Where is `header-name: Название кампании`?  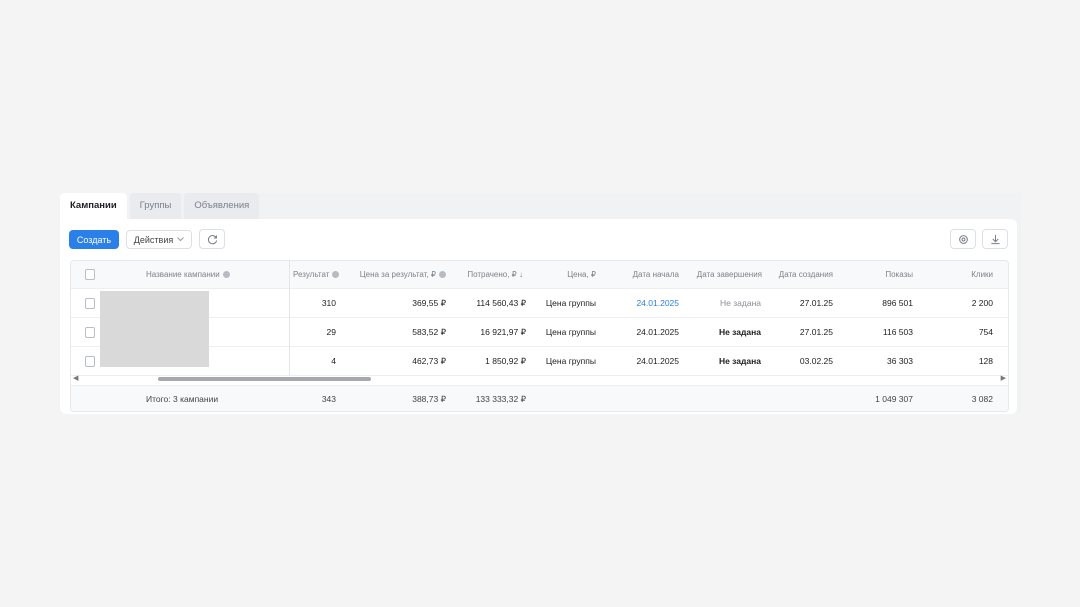
header-name: Название кампании is located at coordinates (188, 274).